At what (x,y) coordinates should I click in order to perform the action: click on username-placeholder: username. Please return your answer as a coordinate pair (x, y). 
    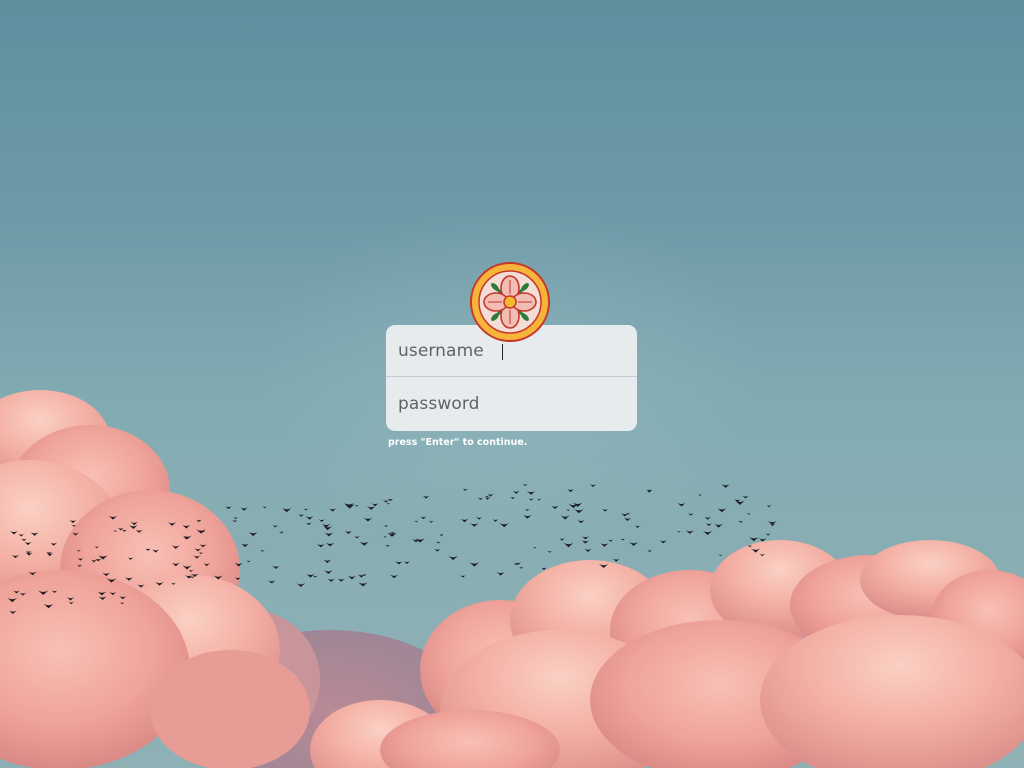
    Looking at the image, I should click on (441, 350).